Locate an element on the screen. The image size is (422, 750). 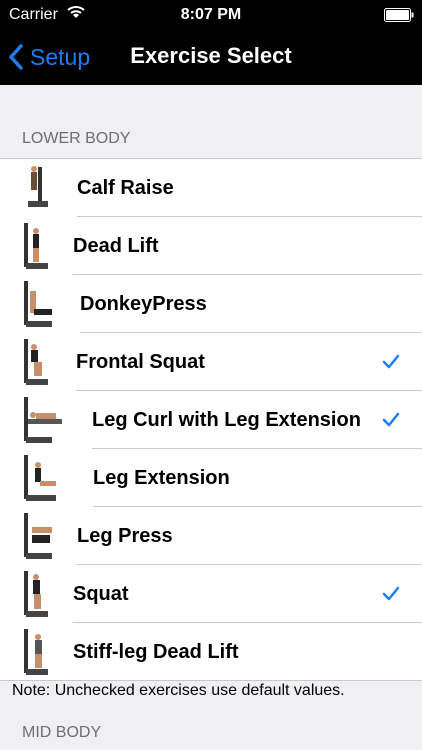
exercise-label: Stiff-leg Dead Lift is located at coordinates (156, 652).